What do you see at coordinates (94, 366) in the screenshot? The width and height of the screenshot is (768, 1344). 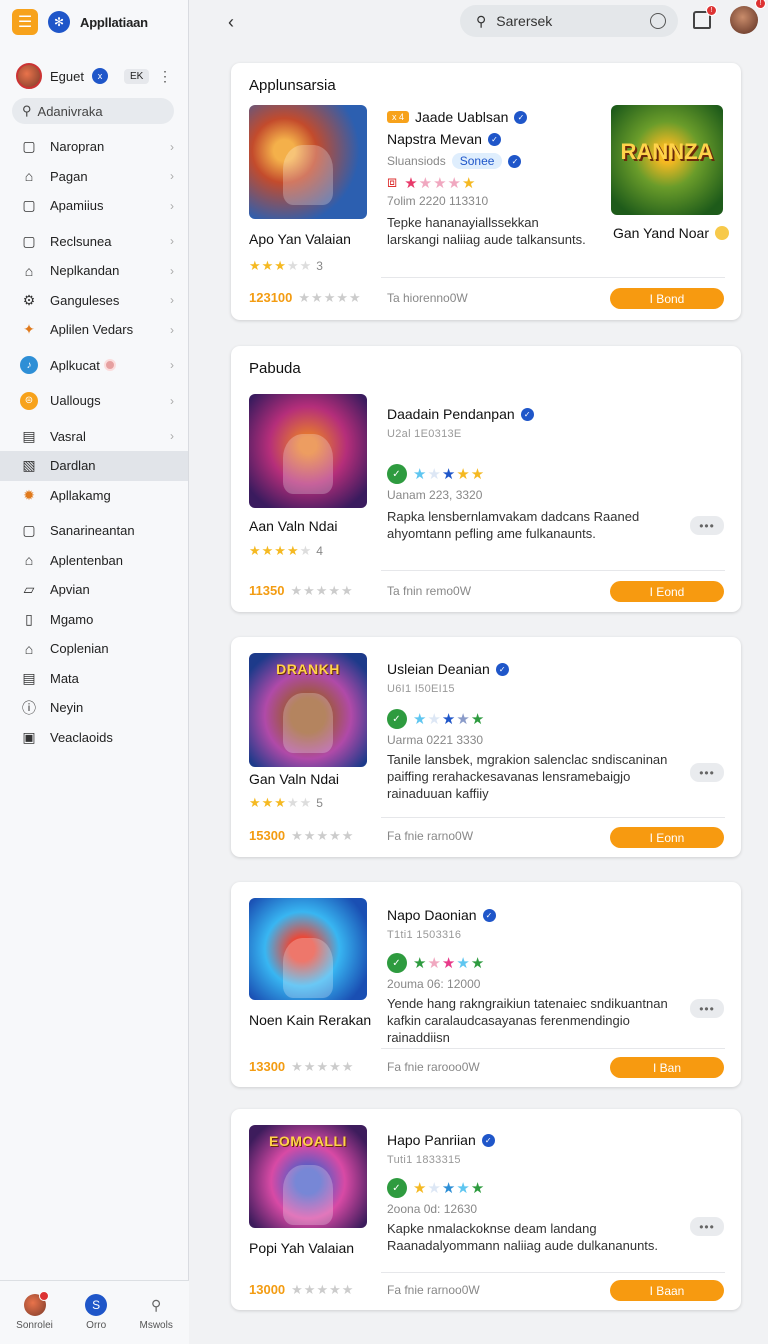 I see `sidebar-item-aplkucat: ♪ Aplkucat ›` at bounding box center [94, 366].